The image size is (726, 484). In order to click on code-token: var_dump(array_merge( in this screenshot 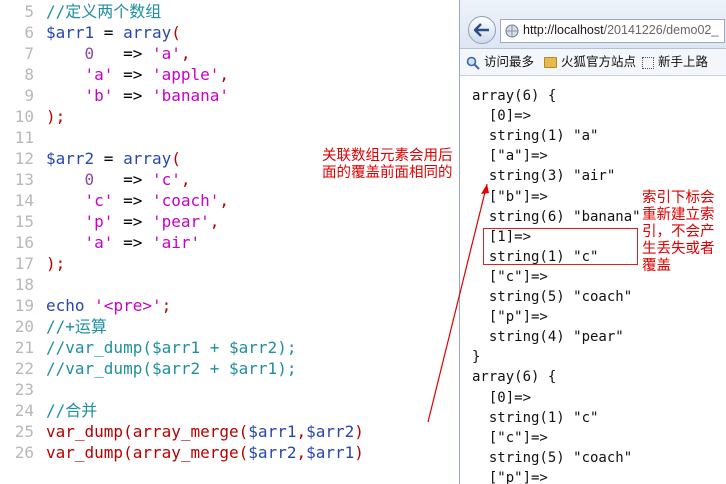, I will do `click(147, 431)`.